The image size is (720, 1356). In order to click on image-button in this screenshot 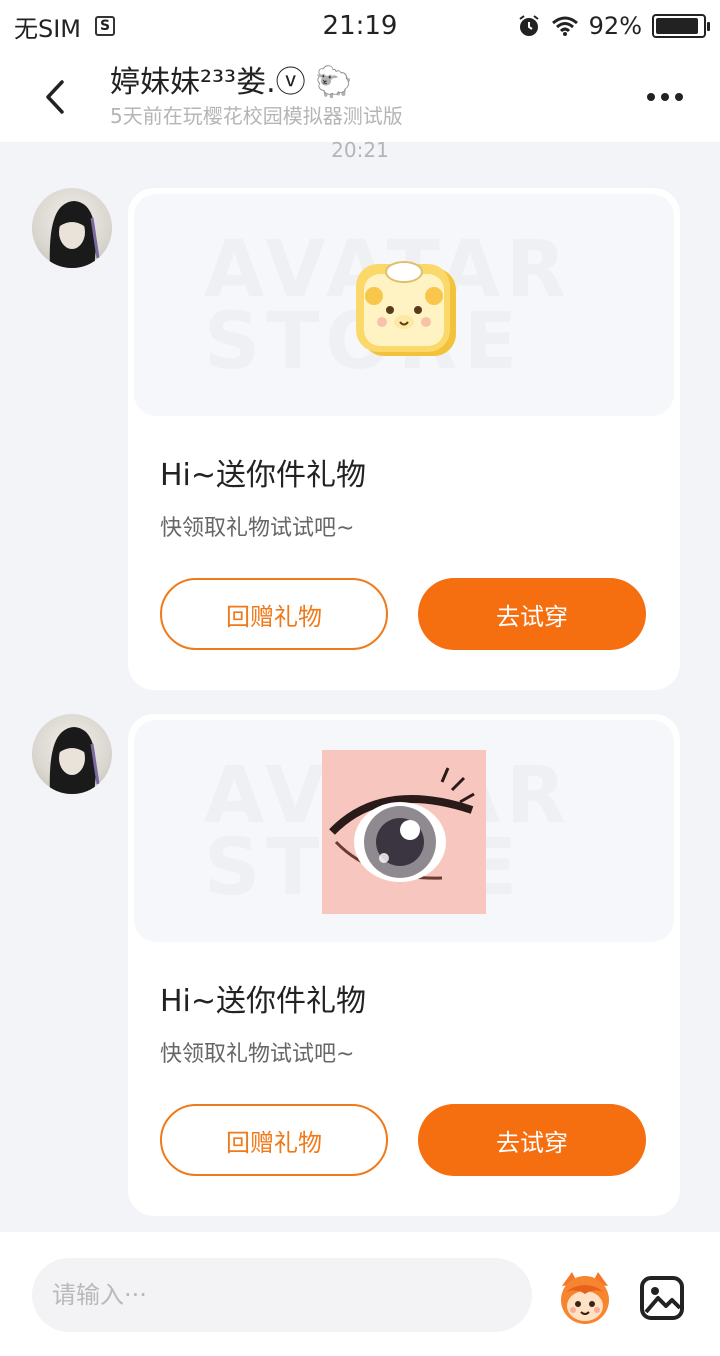, I will do `click(662, 1298)`.